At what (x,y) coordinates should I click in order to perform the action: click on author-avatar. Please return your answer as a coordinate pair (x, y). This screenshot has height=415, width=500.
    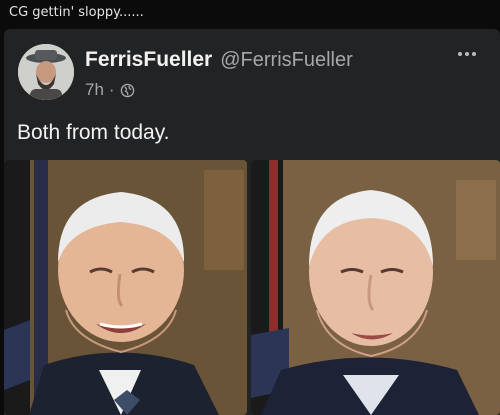
    Looking at the image, I should click on (46, 72).